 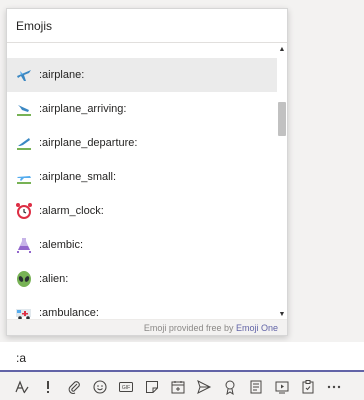 I want to click on emoji-label: :alembic:, so click(x=61, y=245).